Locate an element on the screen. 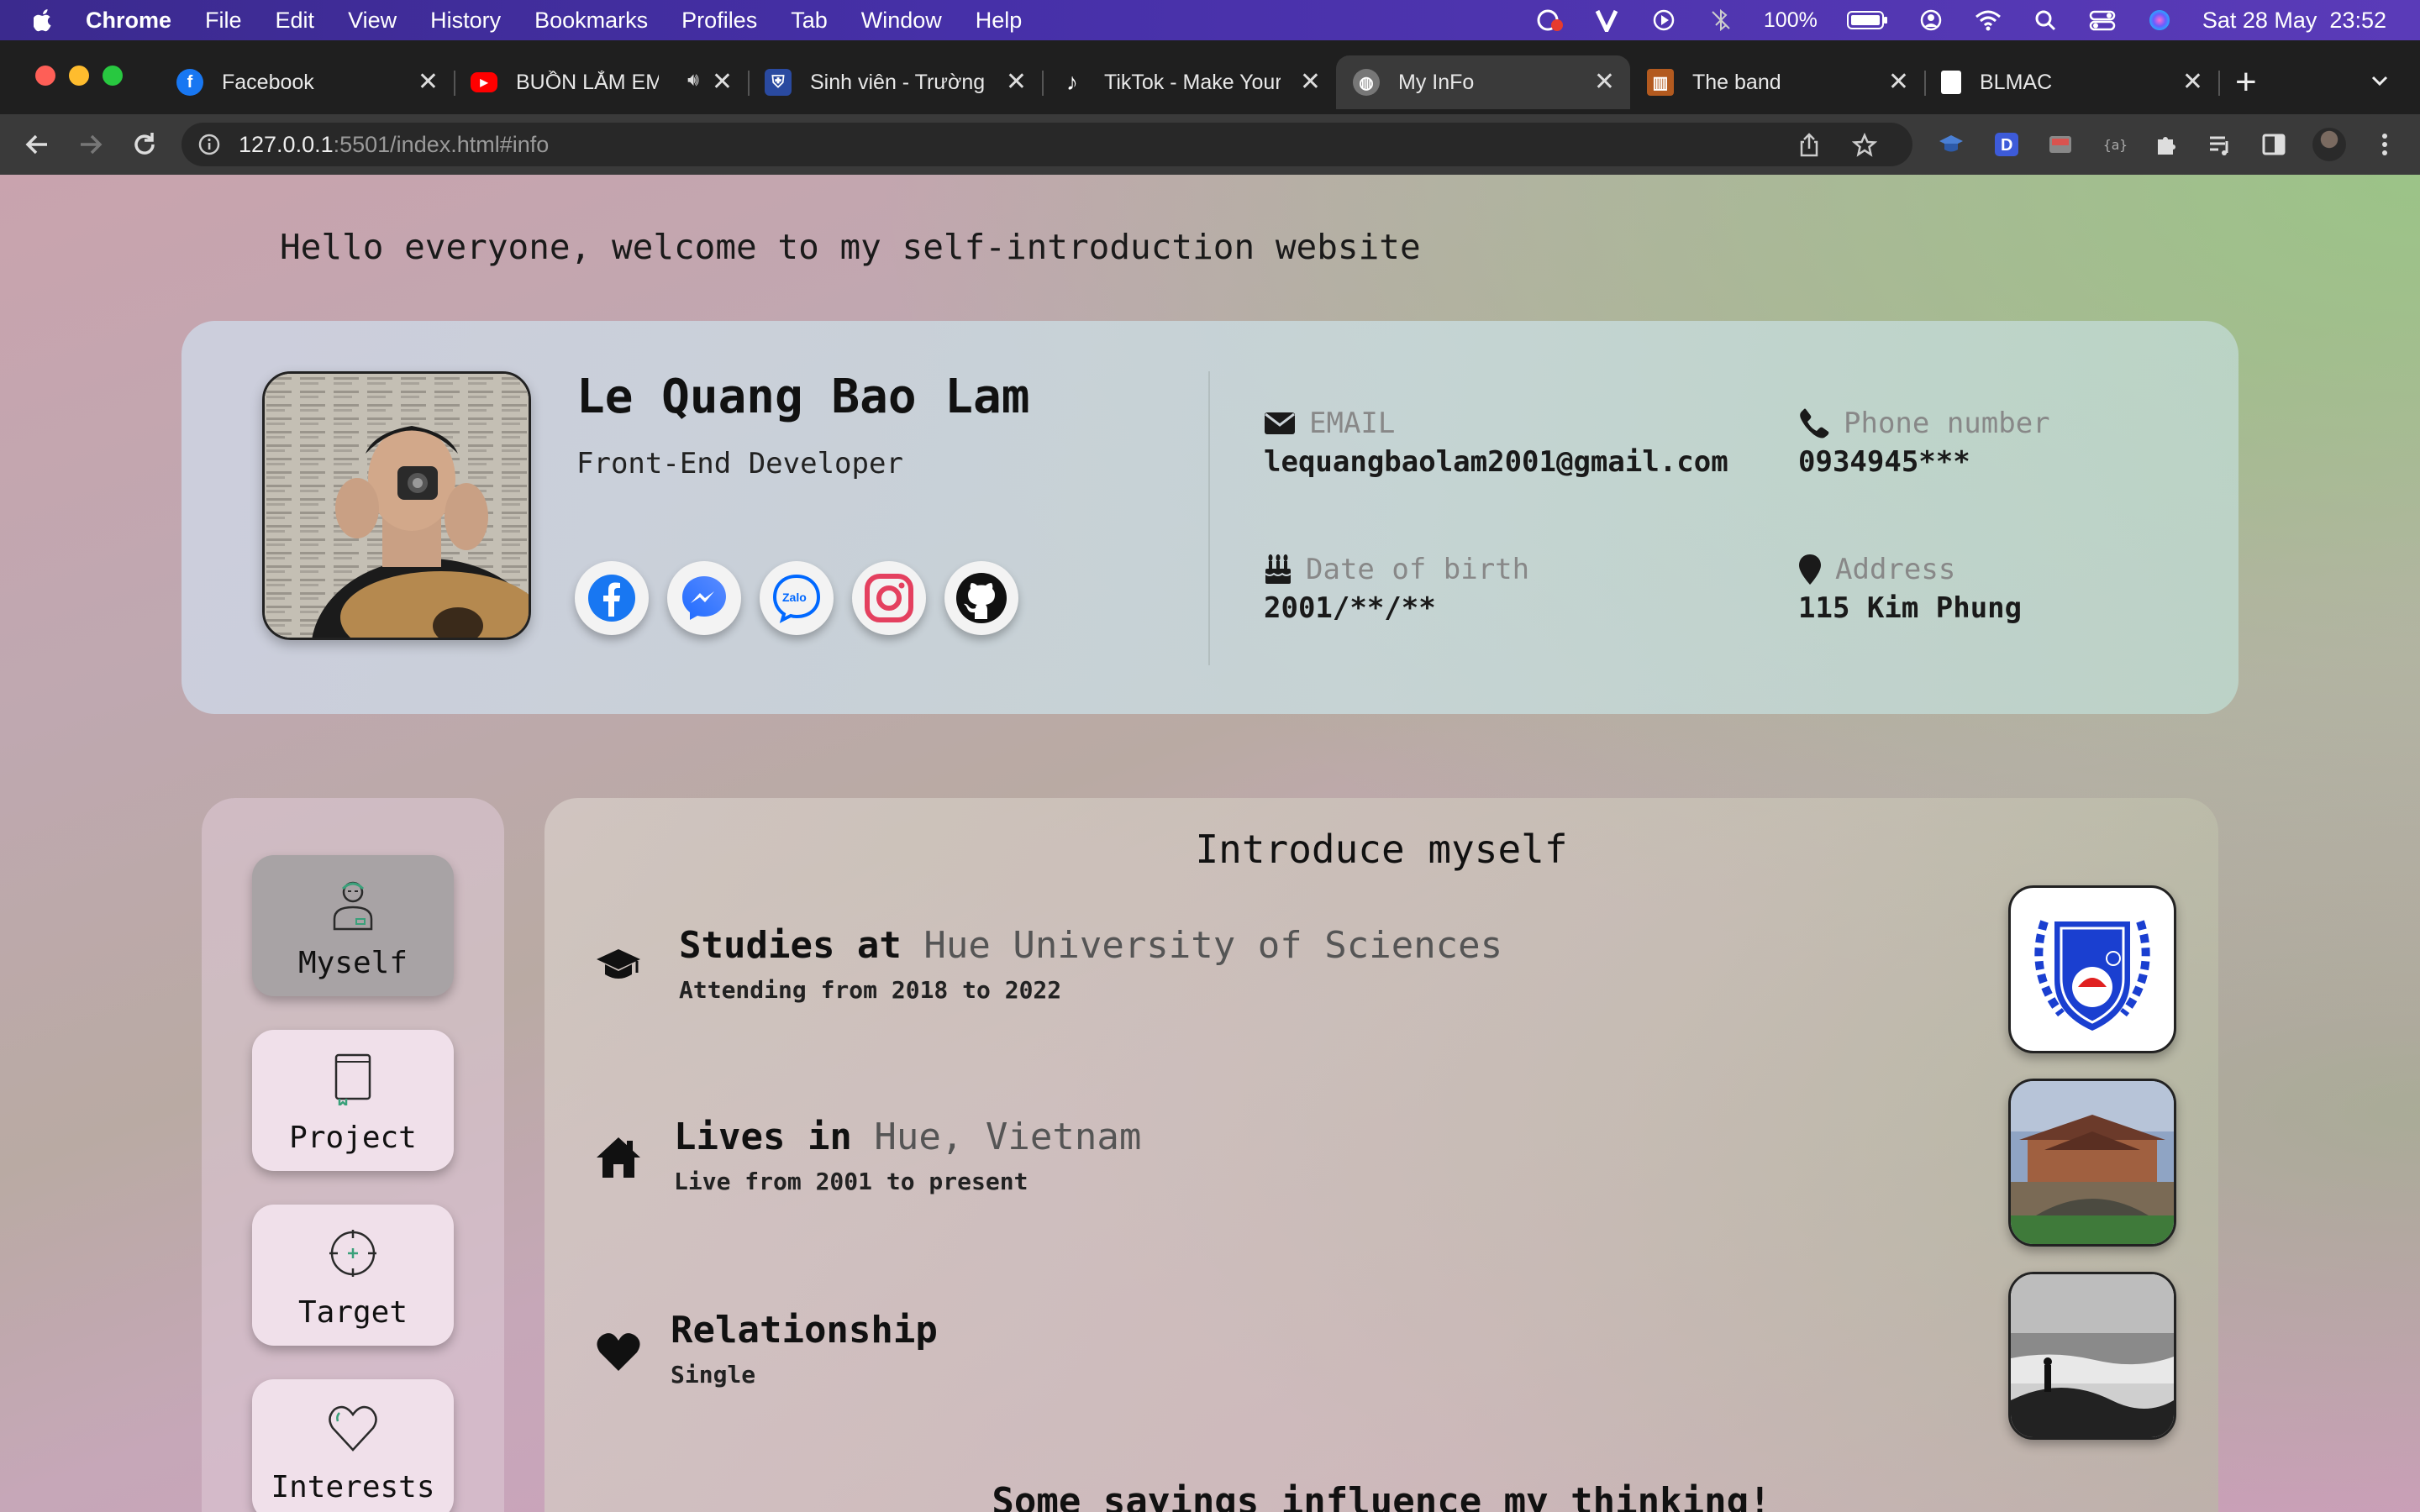 This screenshot has height=1512, width=2420. menu-file: File is located at coordinates (224, 21).